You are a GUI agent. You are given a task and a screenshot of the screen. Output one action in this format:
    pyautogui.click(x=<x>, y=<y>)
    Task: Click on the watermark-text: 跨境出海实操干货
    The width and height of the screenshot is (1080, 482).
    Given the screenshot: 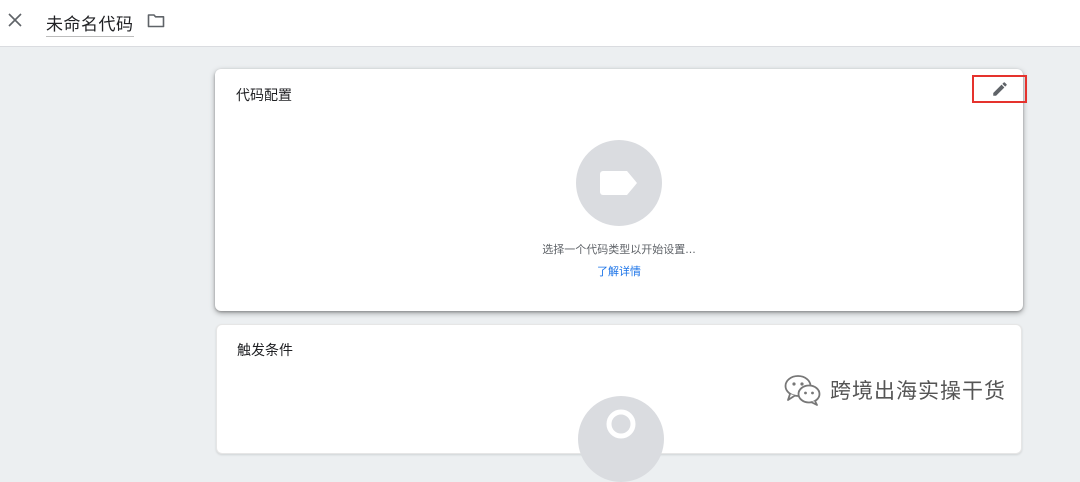 What is the action you would take?
    pyautogui.click(x=918, y=391)
    